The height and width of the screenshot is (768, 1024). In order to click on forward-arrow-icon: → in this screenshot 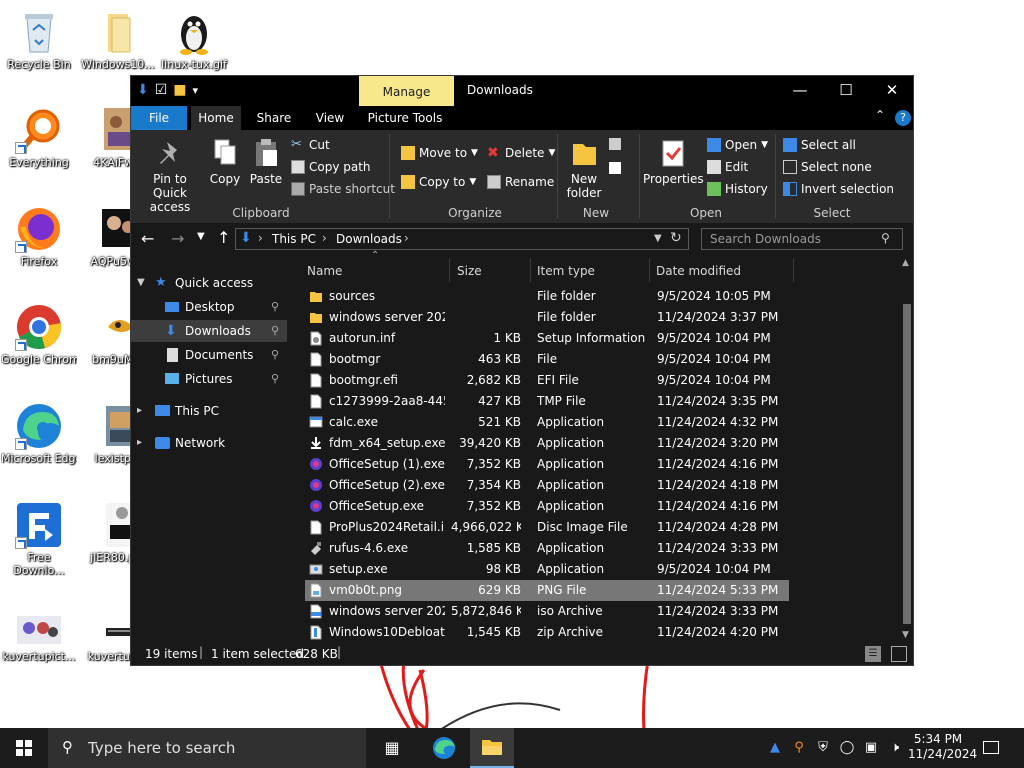, I will do `click(177, 238)`.